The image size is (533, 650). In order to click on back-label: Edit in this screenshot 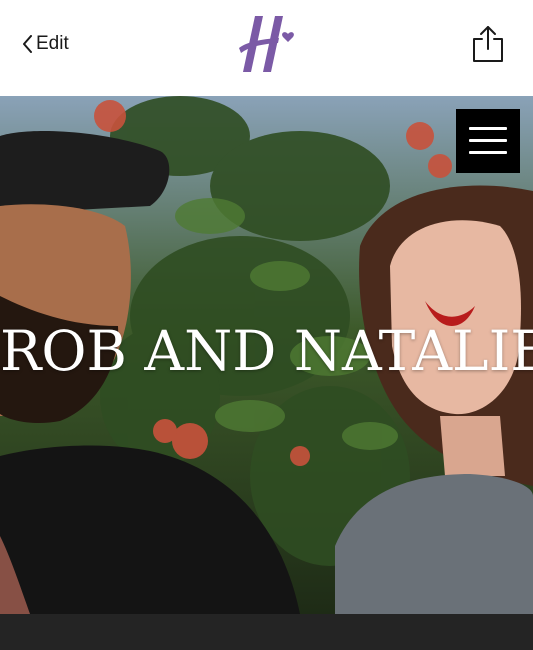, I will do `click(52, 43)`.